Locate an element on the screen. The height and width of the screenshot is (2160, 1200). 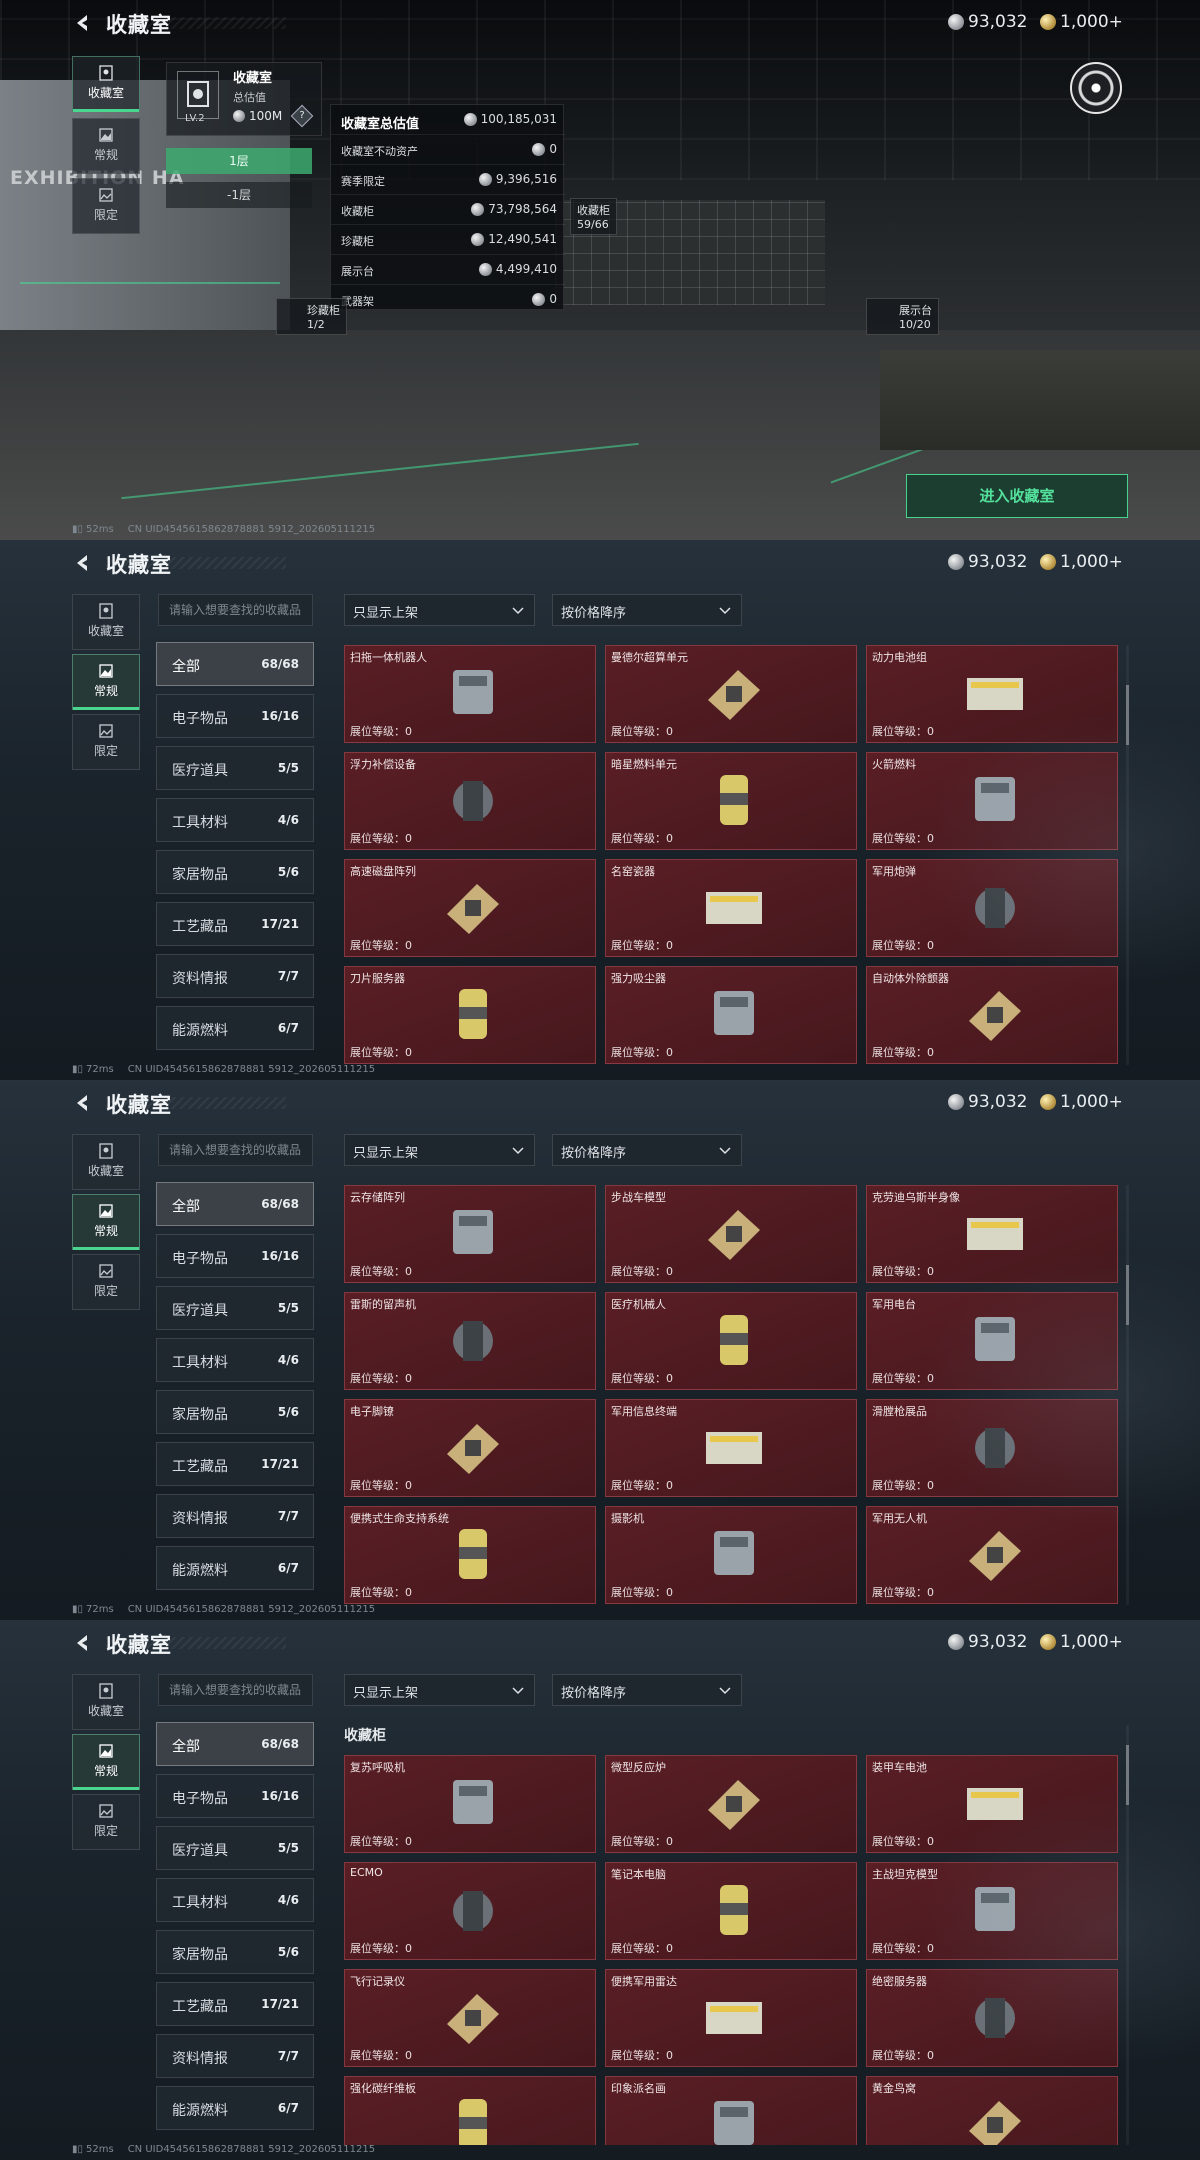
collection-item-card: 曼德尔超算单元 展位等级：0 is located at coordinates (731, 694).